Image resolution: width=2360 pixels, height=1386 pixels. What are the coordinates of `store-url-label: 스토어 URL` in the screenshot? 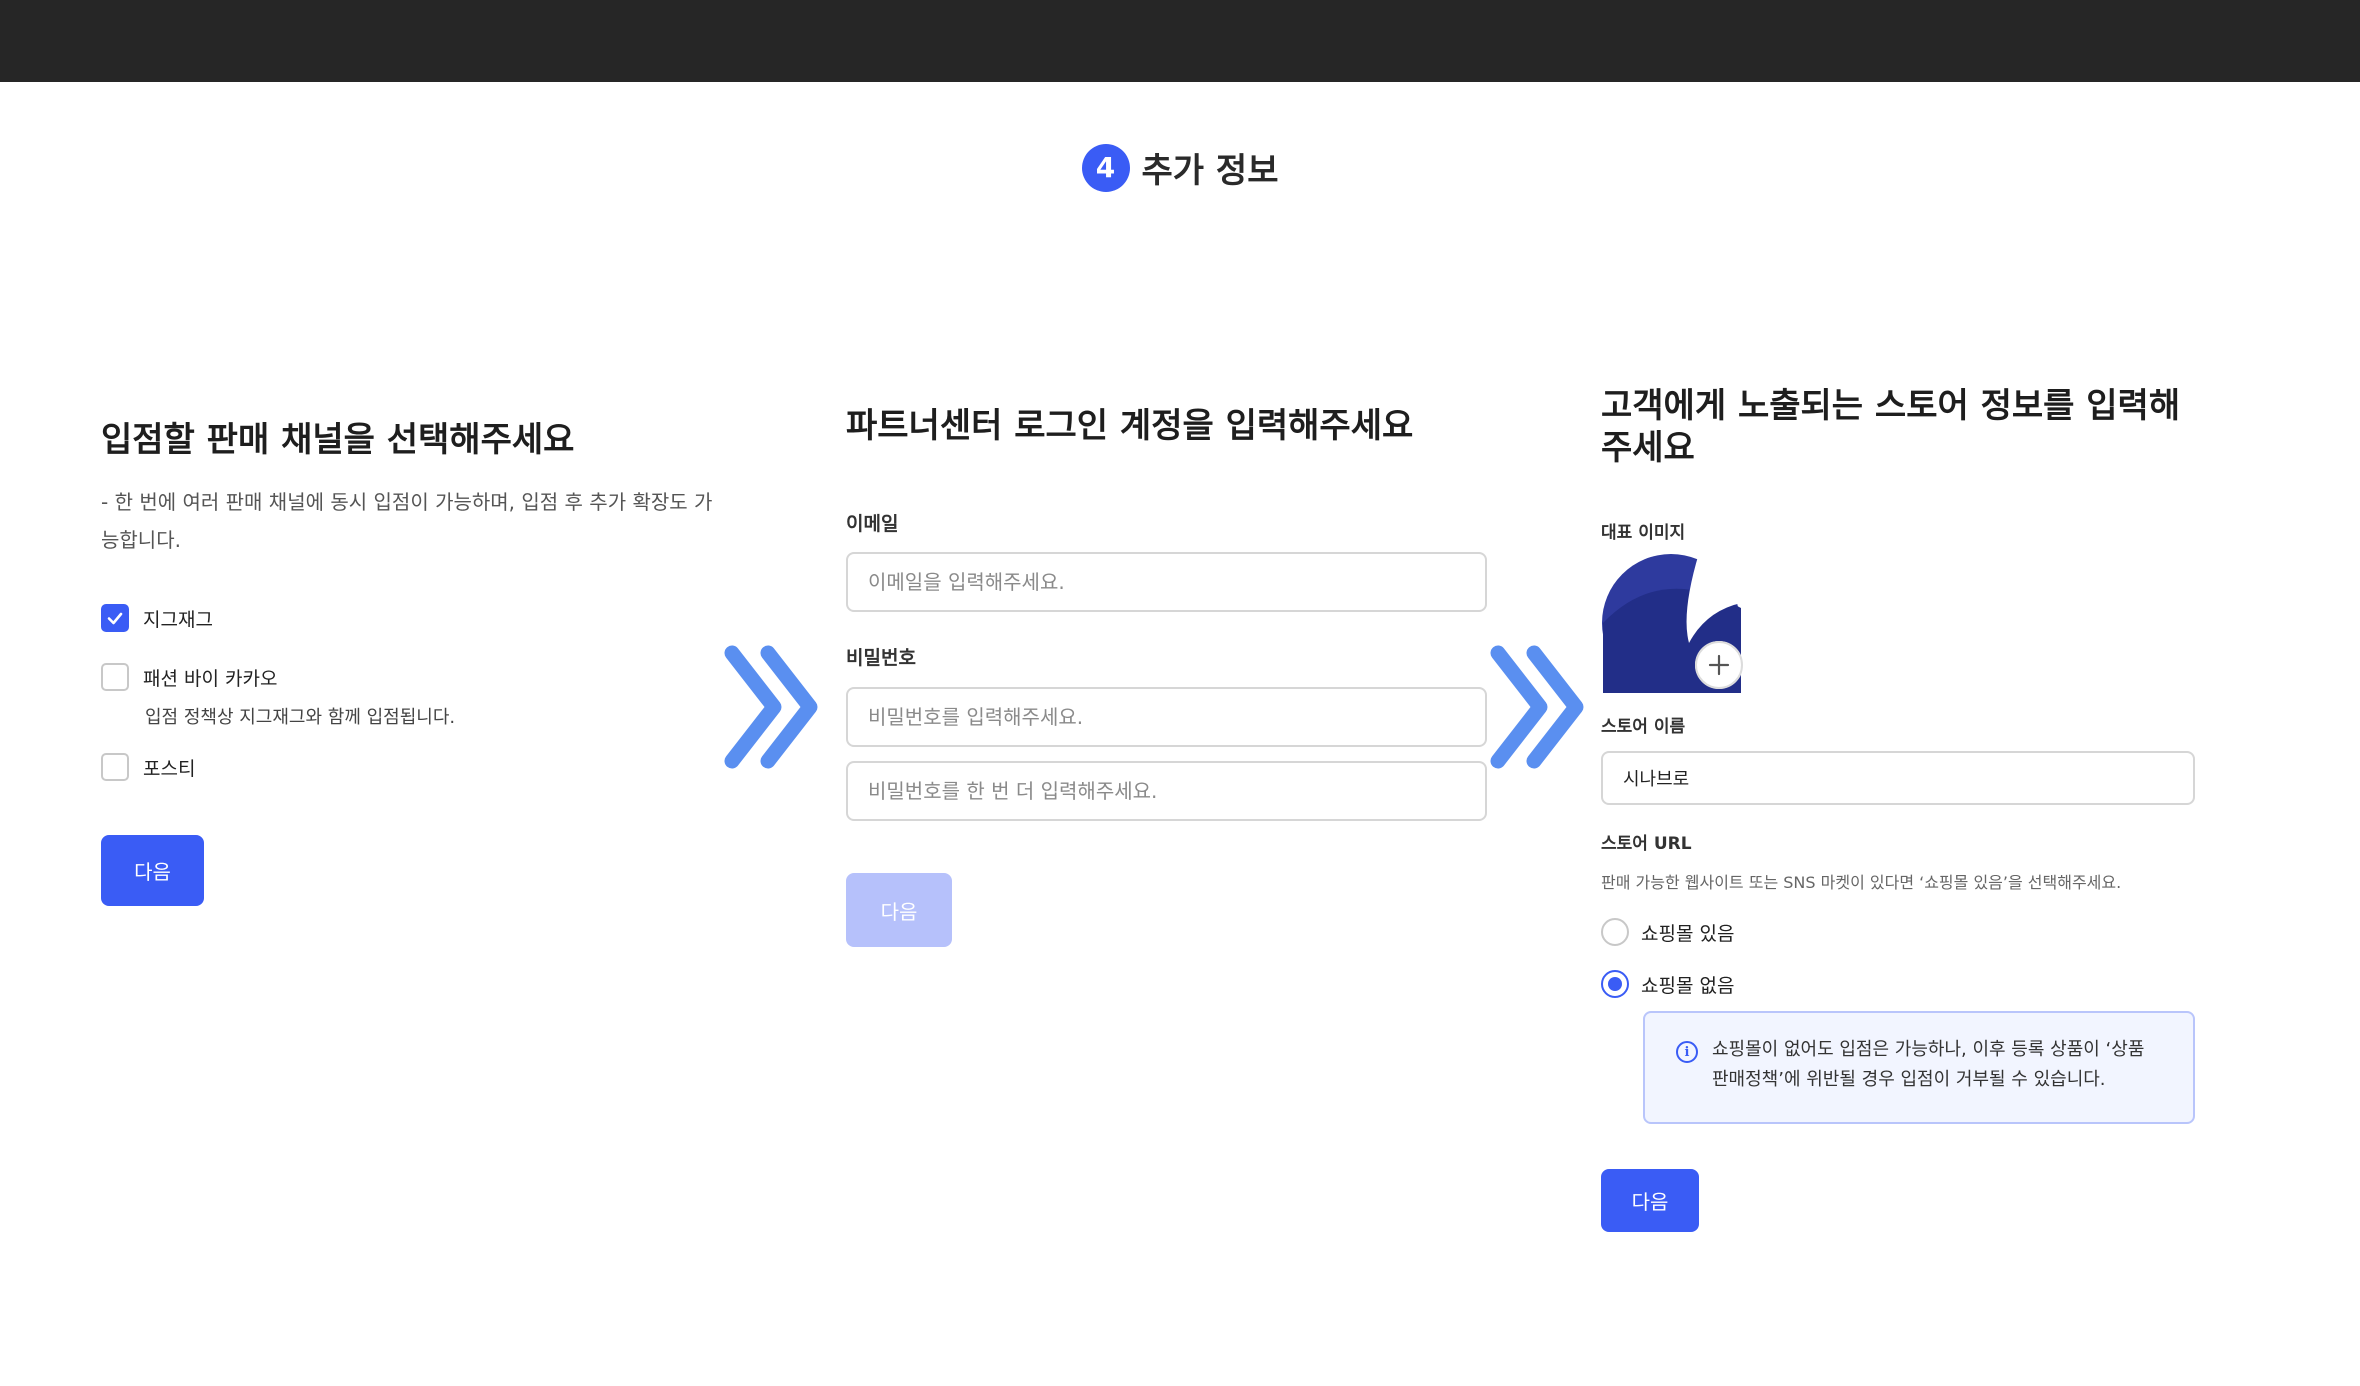 It's located at (1646, 844).